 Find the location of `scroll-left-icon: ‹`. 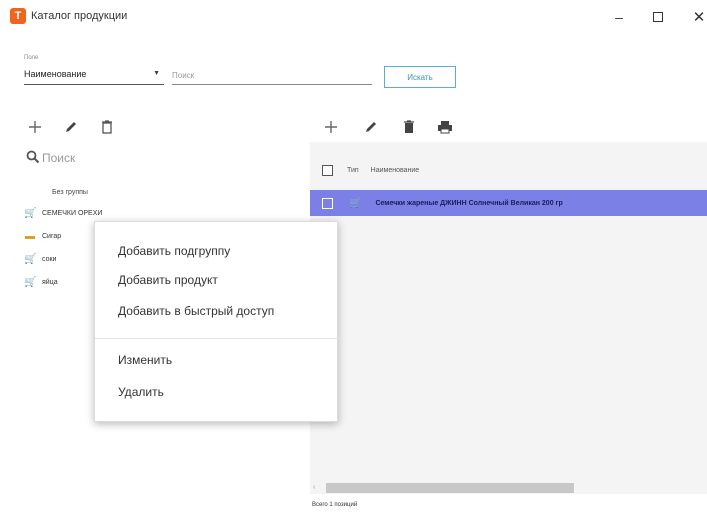

scroll-left-icon: ‹ is located at coordinates (314, 487).